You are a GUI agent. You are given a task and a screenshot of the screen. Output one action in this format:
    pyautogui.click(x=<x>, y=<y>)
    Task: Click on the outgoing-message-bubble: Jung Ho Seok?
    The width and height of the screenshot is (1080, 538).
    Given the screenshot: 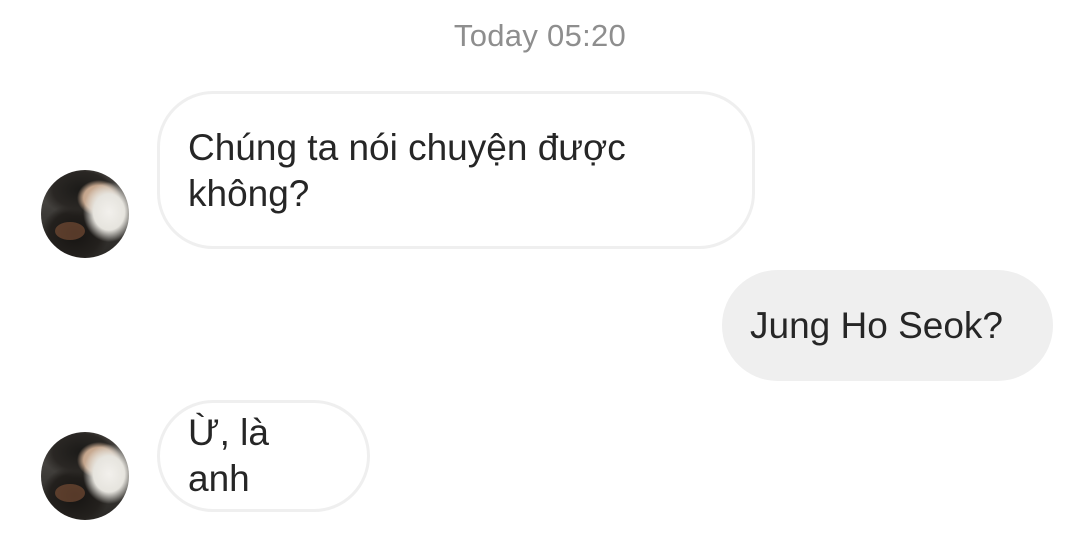 What is the action you would take?
    pyautogui.click(x=887, y=325)
    